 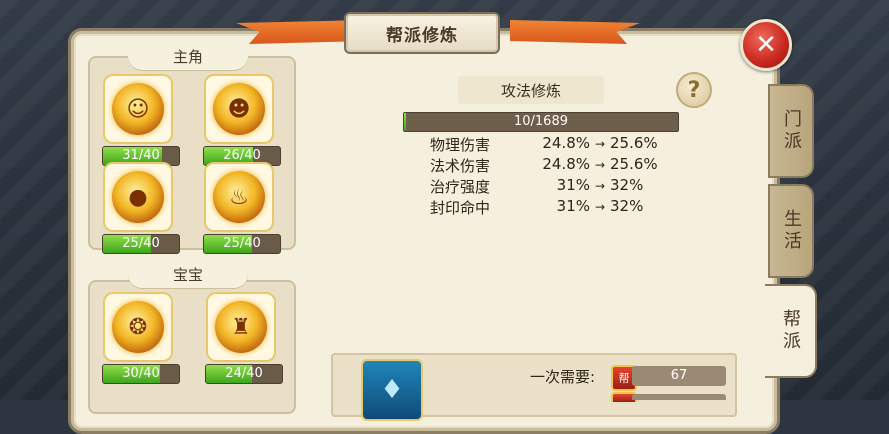 I want to click on question-icon: ?, so click(x=694, y=90).